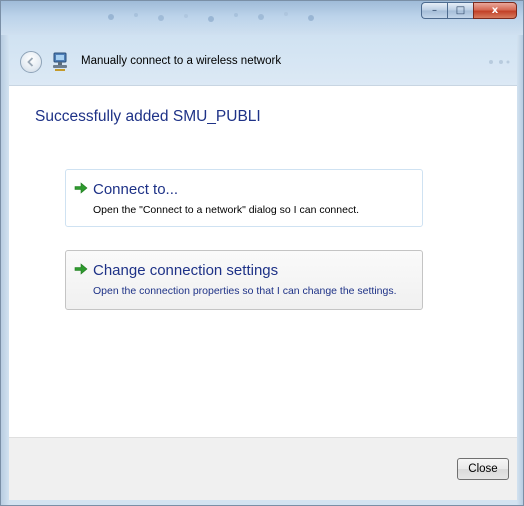  Describe the element at coordinates (5, 270) in the screenshot. I see `left-frame` at that location.